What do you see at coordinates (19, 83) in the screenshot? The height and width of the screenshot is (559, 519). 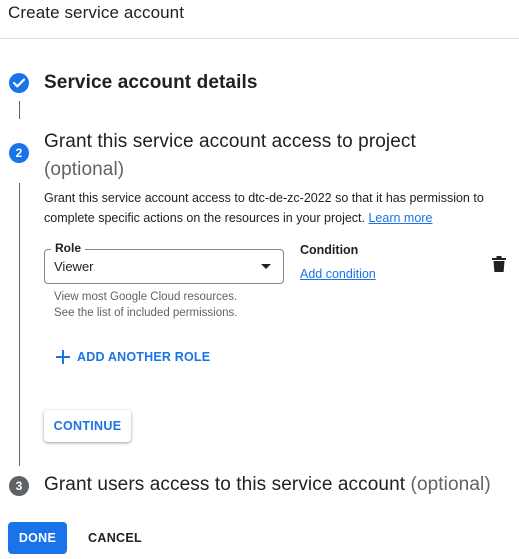 I see `step1-check-icon` at bounding box center [19, 83].